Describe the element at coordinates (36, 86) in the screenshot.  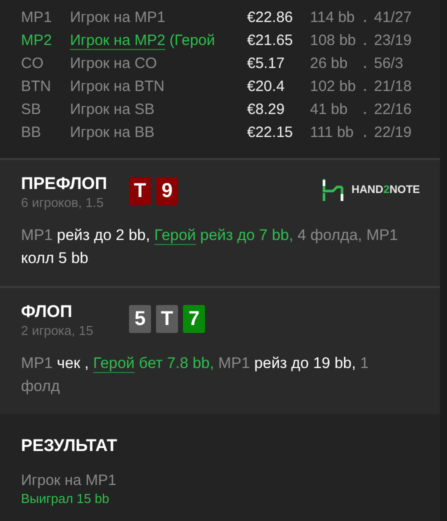
I see `position-label: BTN` at that location.